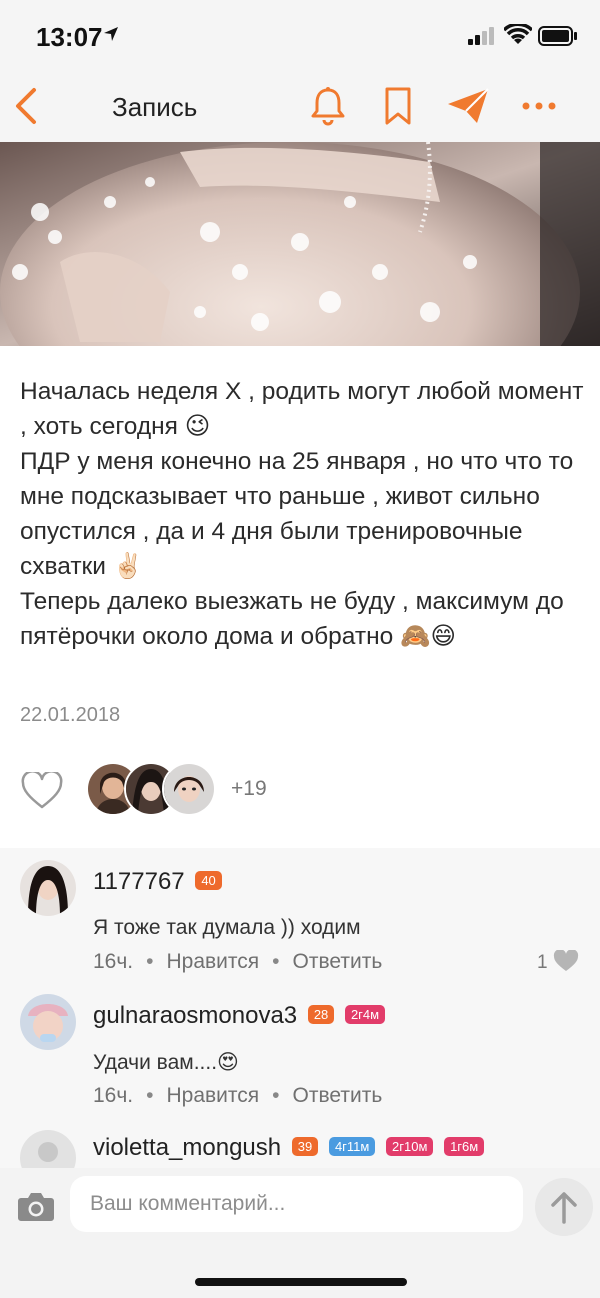  Describe the element at coordinates (139, 881) in the screenshot. I see `commenter-name-text: 1177767` at that location.